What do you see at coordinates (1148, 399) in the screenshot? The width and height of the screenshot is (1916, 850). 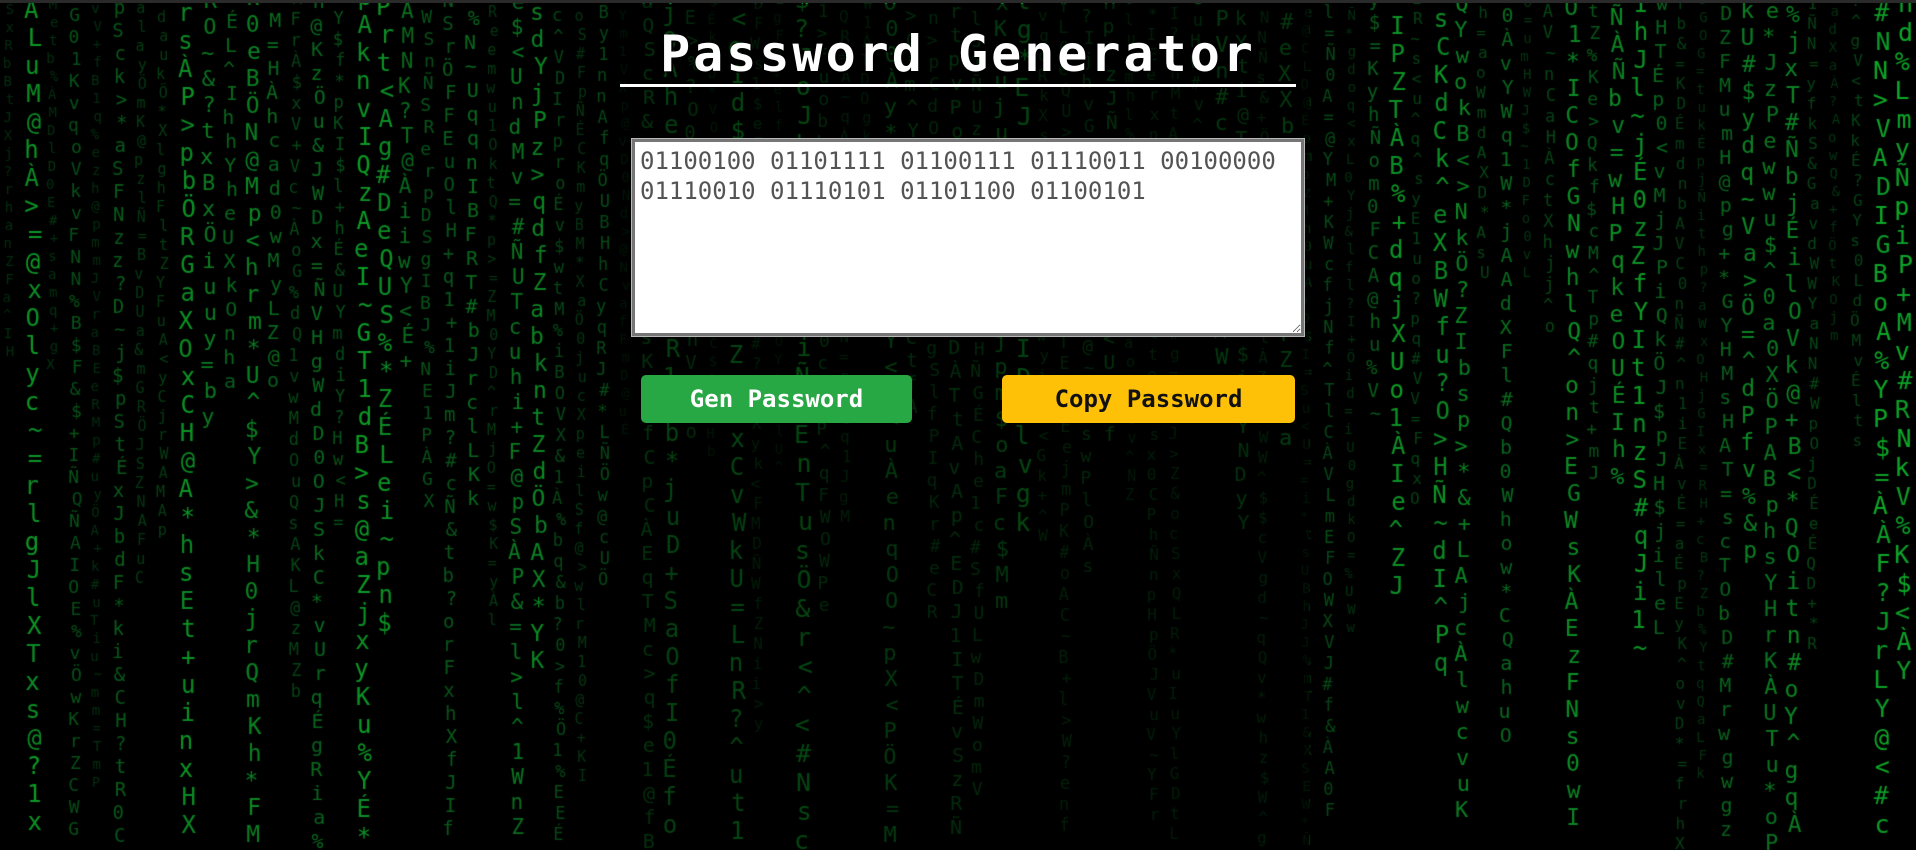 I see `copy-password-button: Copy Password` at bounding box center [1148, 399].